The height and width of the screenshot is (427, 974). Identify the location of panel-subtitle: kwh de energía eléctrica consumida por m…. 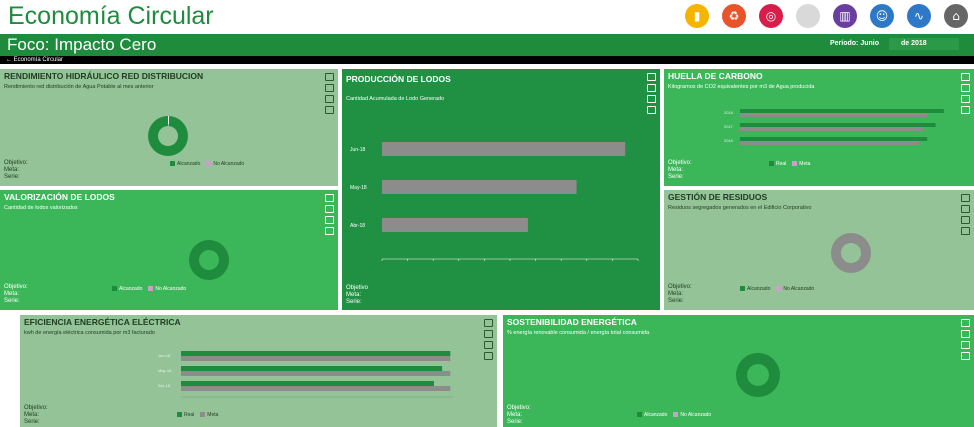
(89, 333).